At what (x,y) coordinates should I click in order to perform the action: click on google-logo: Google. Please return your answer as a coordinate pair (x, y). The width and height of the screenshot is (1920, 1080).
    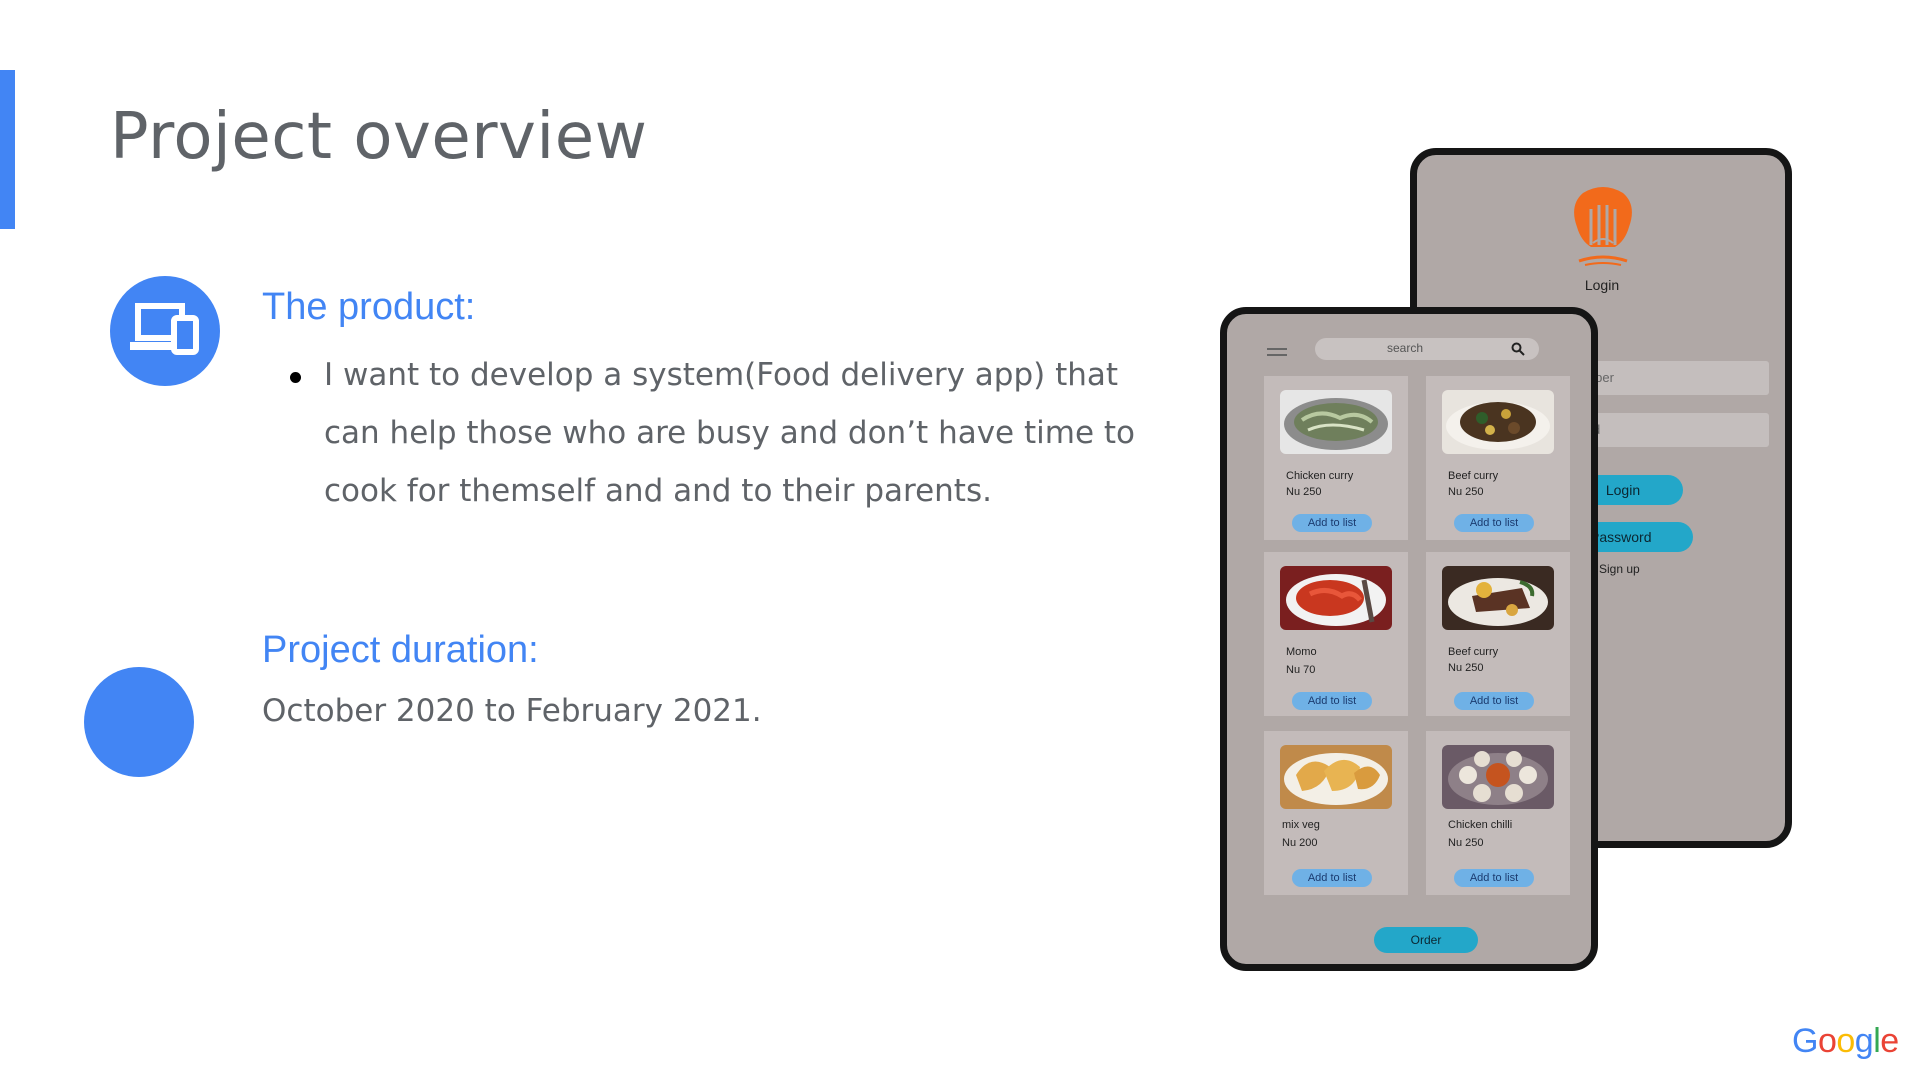
    Looking at the image, I should click on (1845, 1041).